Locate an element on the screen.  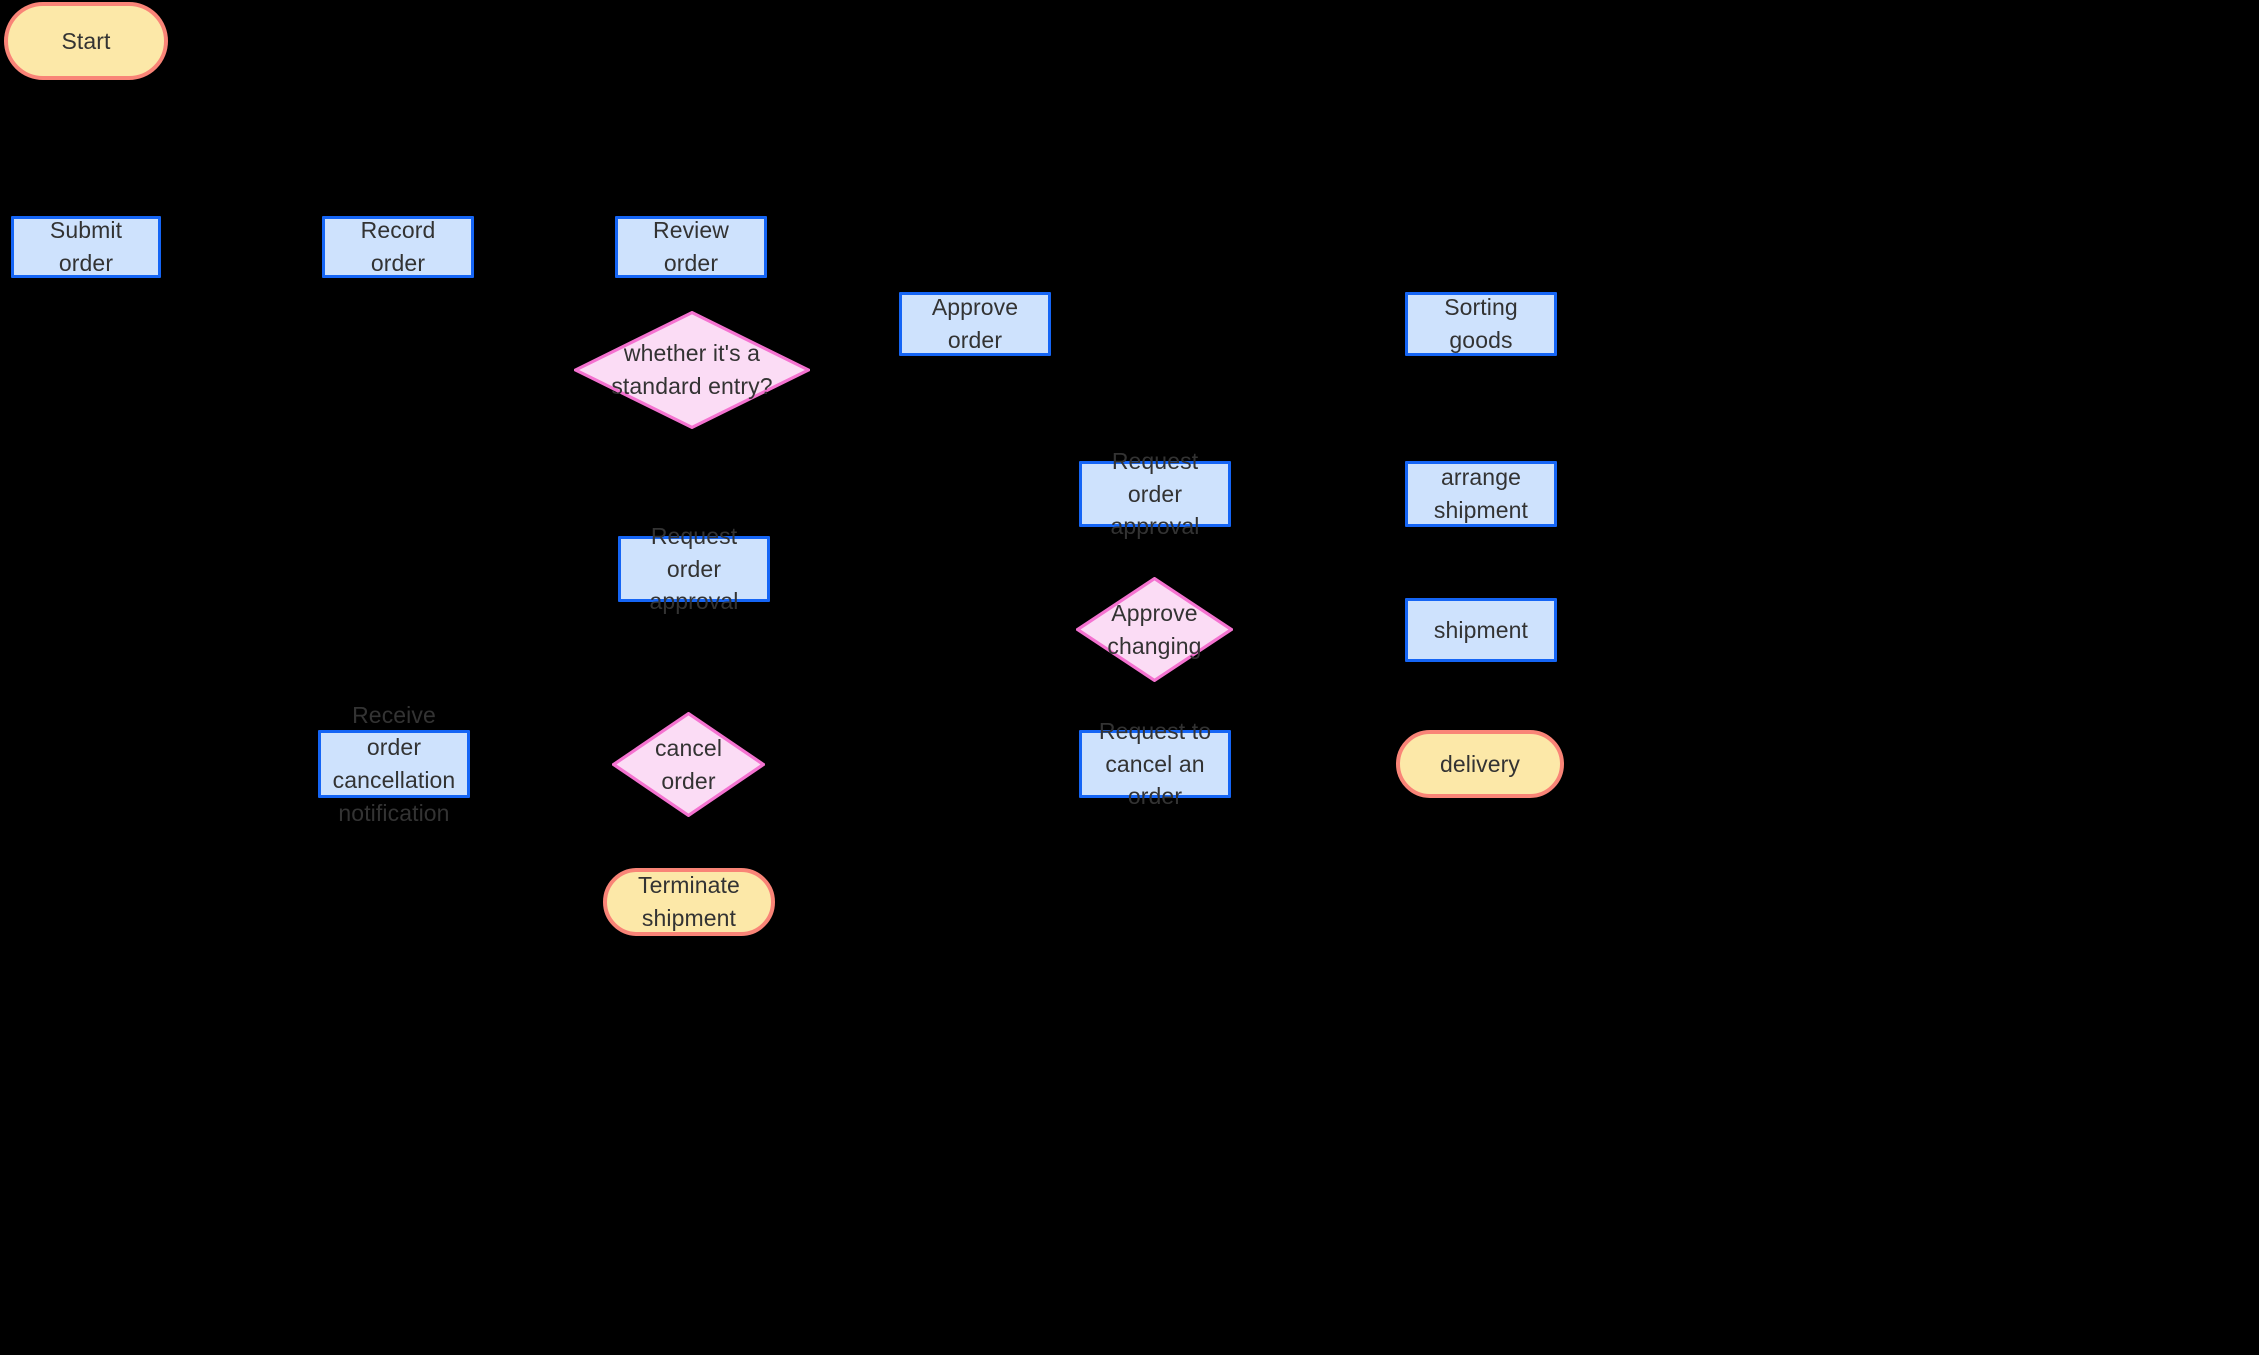
node-label-approve-order: Approve order is located at coordinates (975, 323).